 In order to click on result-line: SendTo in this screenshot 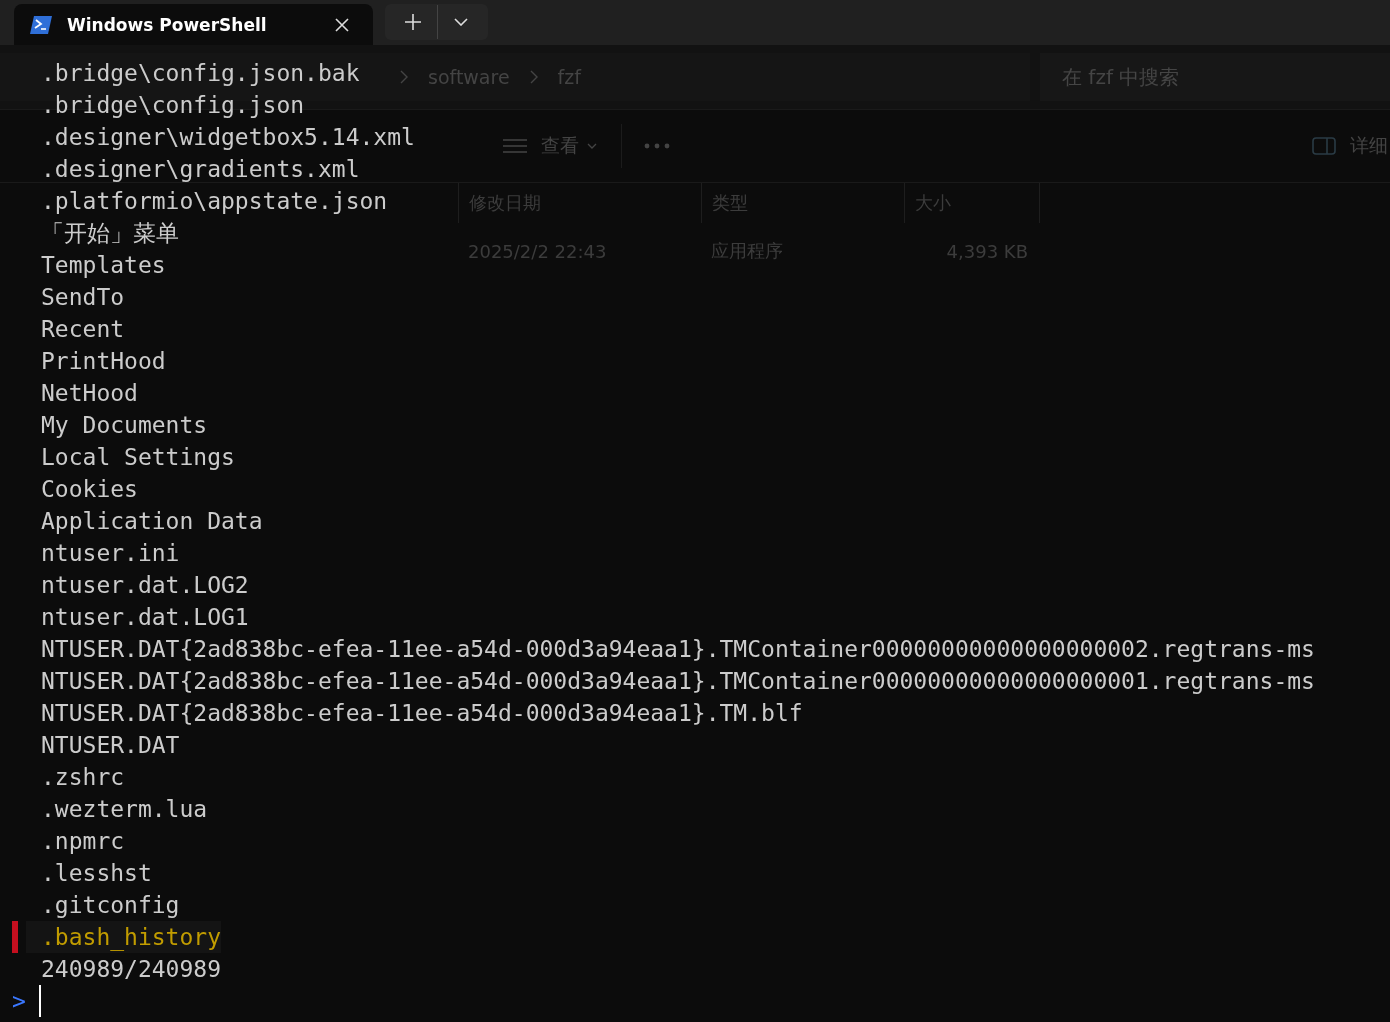, I will do `click(75, 297)`.